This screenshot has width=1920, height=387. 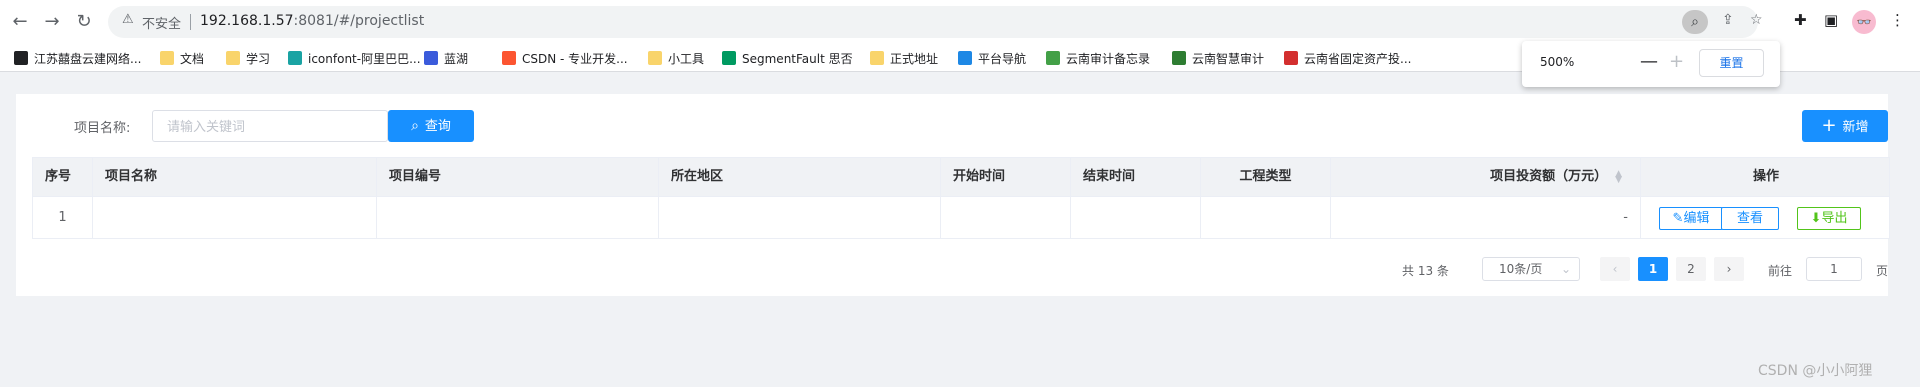 I want to click on iconfont-icon, so click(x=295, y=58).